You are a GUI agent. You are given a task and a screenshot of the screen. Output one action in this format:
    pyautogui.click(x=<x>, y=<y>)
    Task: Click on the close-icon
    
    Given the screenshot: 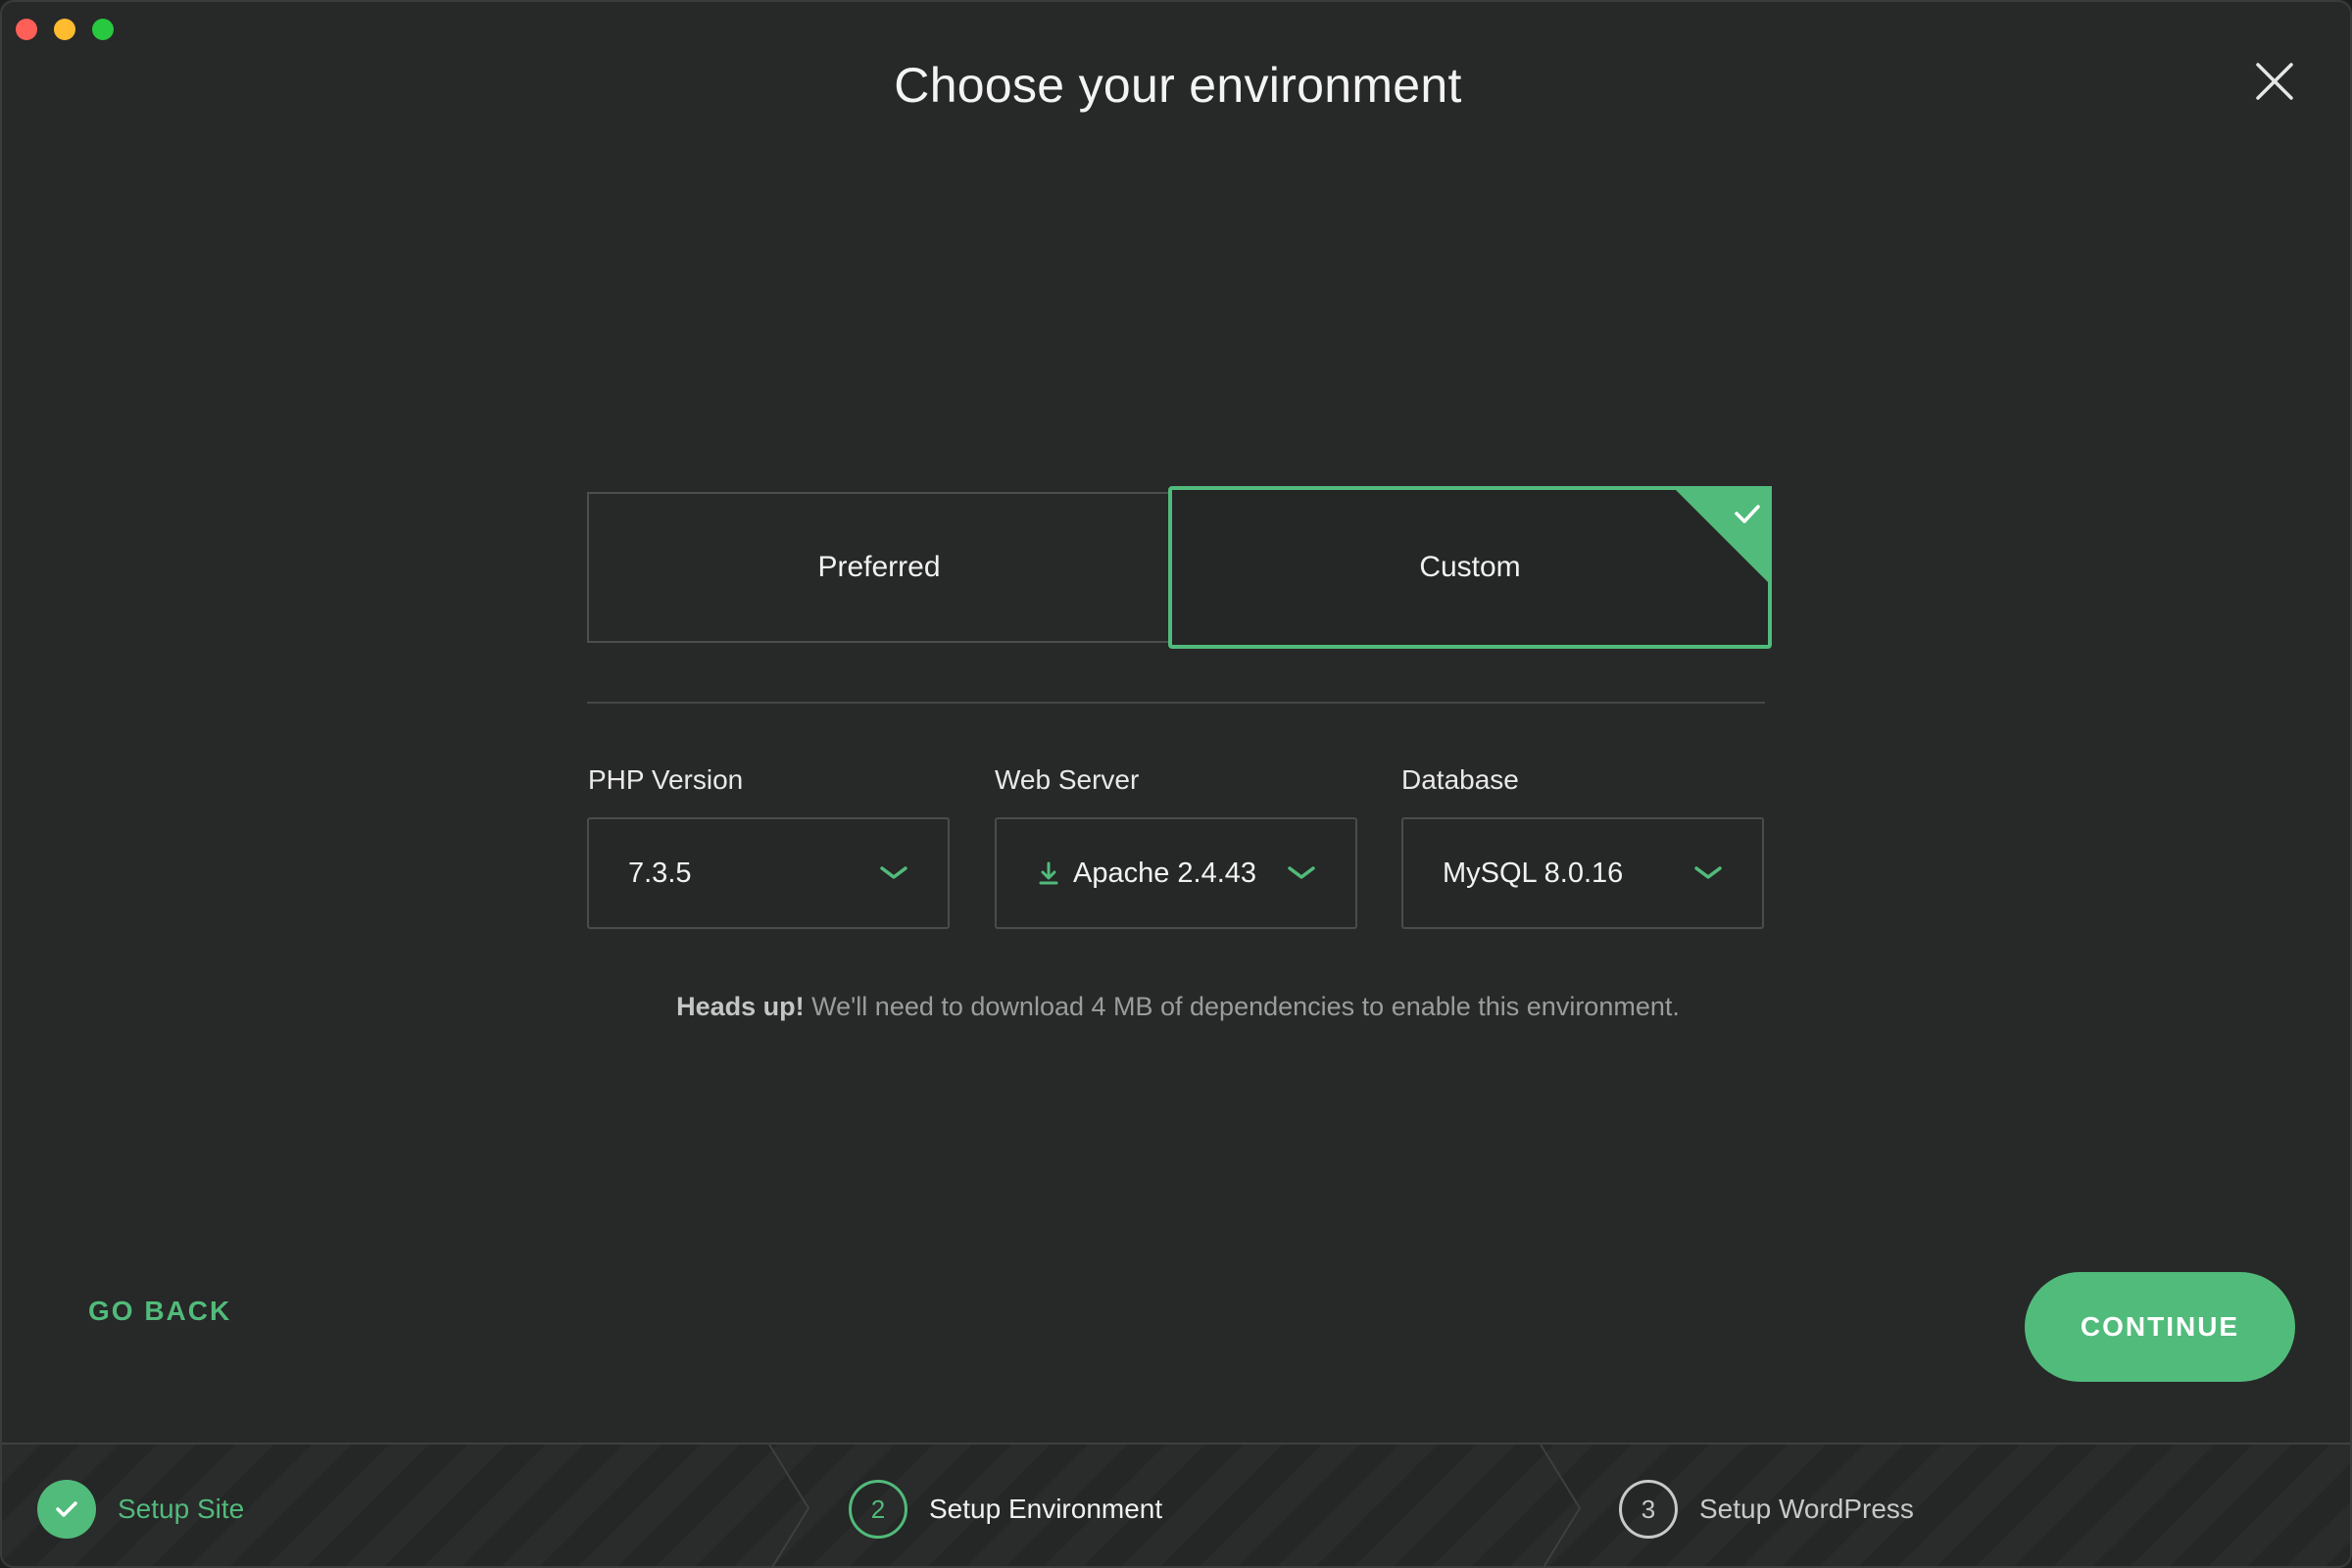 What is the action you would take?
    pyautogui.click(x=2274, y=81)
    